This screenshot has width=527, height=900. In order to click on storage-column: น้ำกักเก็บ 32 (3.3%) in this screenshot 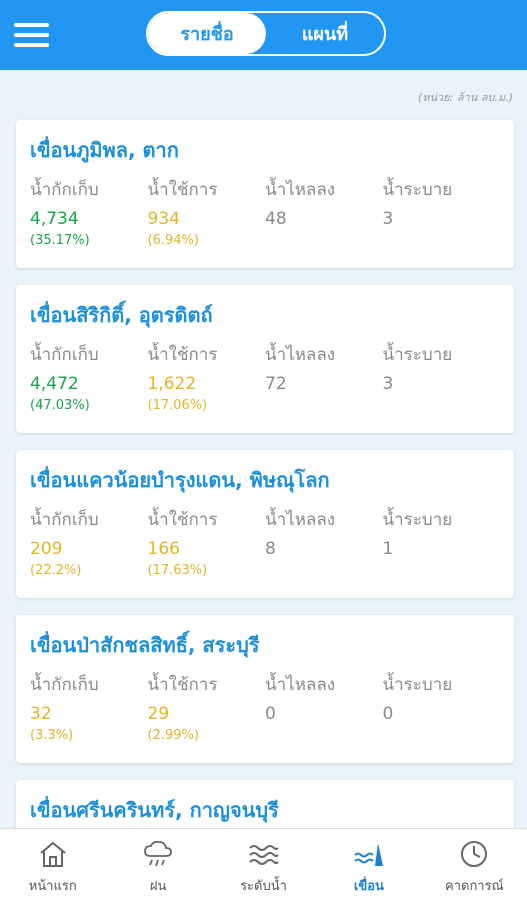, I will do `click(89, 707)`.